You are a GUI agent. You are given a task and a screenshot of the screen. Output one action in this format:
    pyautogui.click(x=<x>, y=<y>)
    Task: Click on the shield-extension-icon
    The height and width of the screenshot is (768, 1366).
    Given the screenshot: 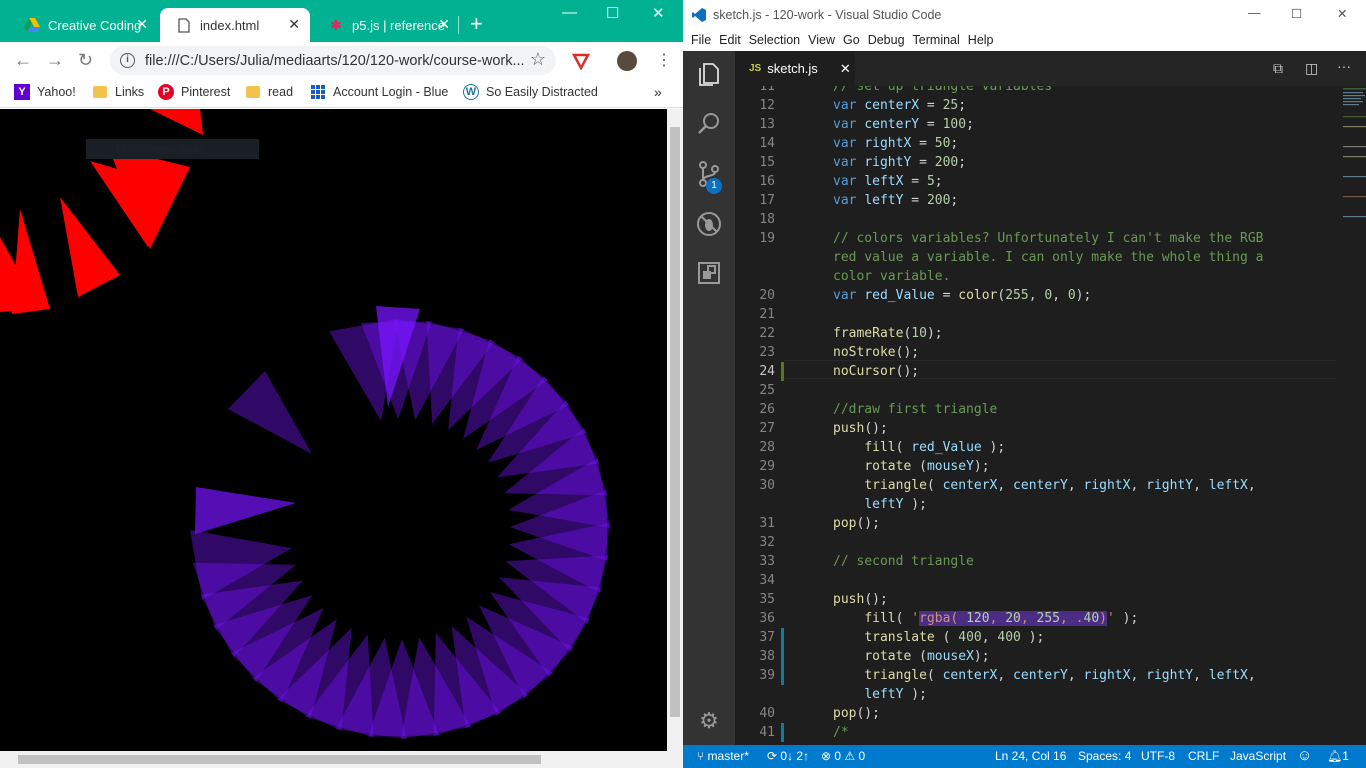 What is the action you would take?
    pyautogui.click(x=581, y=63)
    